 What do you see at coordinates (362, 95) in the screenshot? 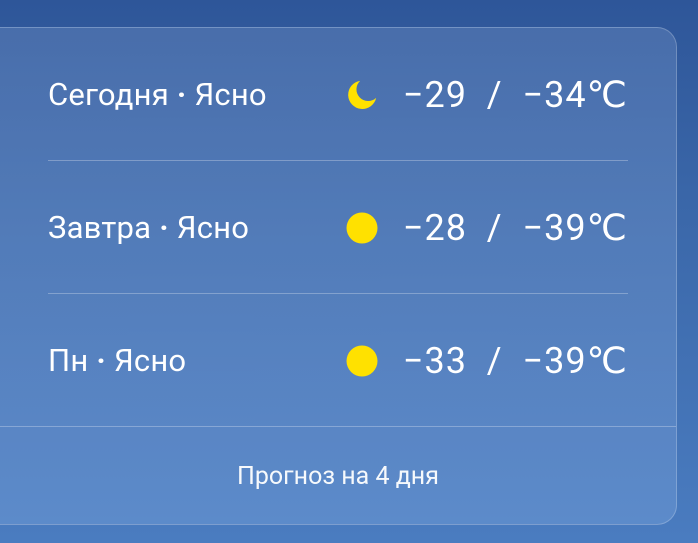
I see `moon-icon` at bounding box center [362, 95].